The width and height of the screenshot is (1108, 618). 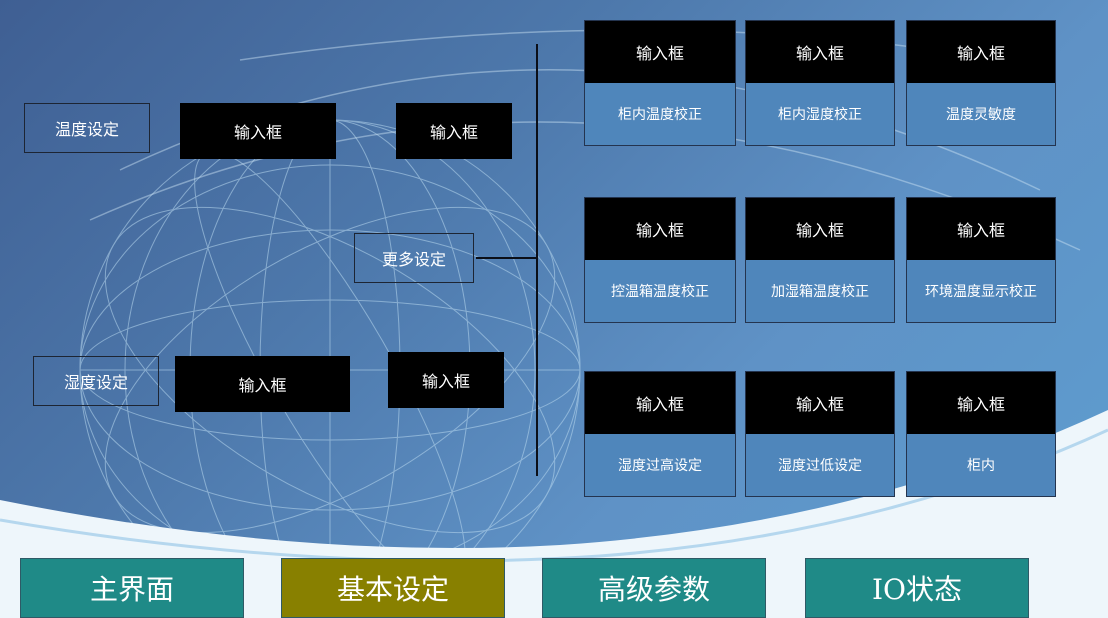 What do you see at coordinates (981, 115) in the screenshot?
I see `calibration-label: 温度灵敏度` at bounding box center [981, 115].